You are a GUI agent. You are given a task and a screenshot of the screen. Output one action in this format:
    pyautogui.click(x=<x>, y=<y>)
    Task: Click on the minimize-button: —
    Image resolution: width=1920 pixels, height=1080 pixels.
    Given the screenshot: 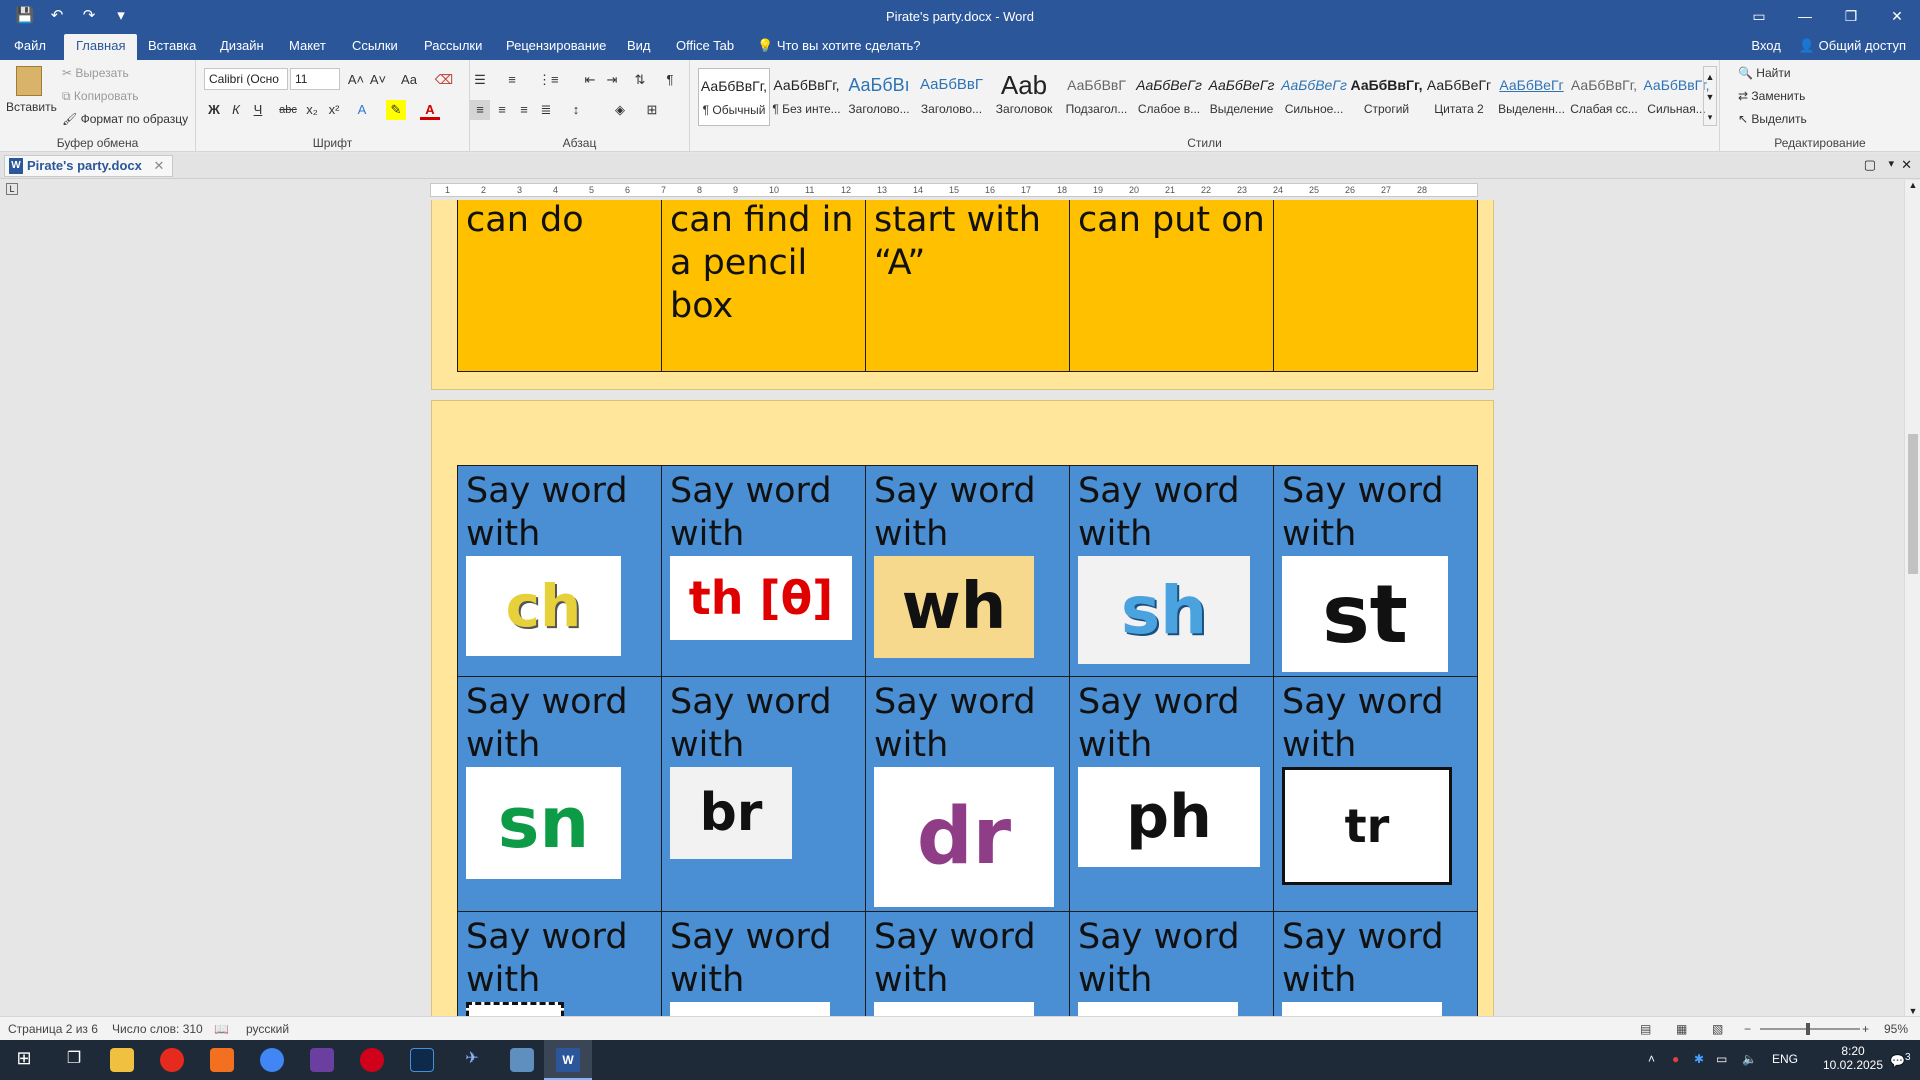 What is the action you would take?
    pyautogui.click(x=1805, y=17)
    